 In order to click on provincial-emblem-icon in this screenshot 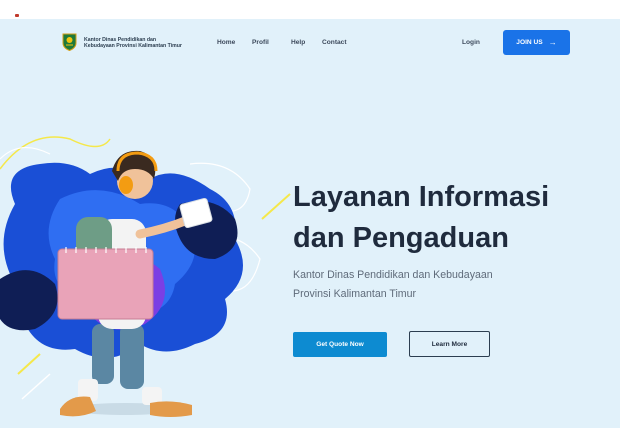, I will do `click(69, 42)`.